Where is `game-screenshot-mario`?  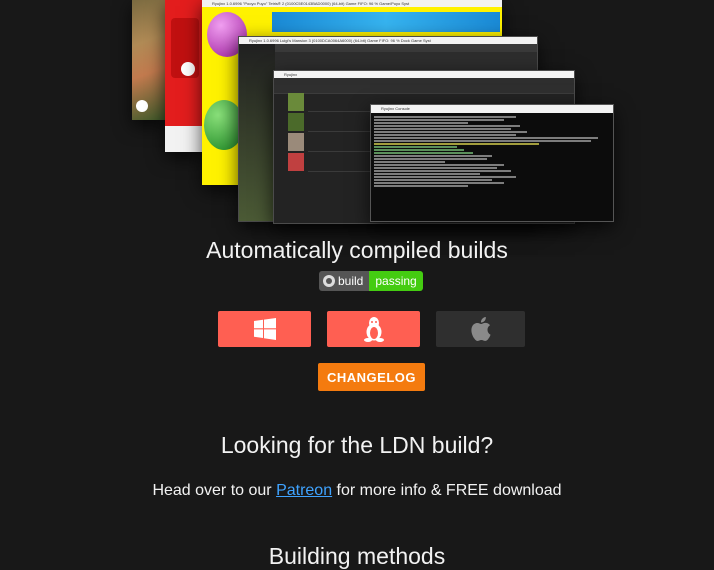 game-screenshot-mario is located at coordinates (149, 60).